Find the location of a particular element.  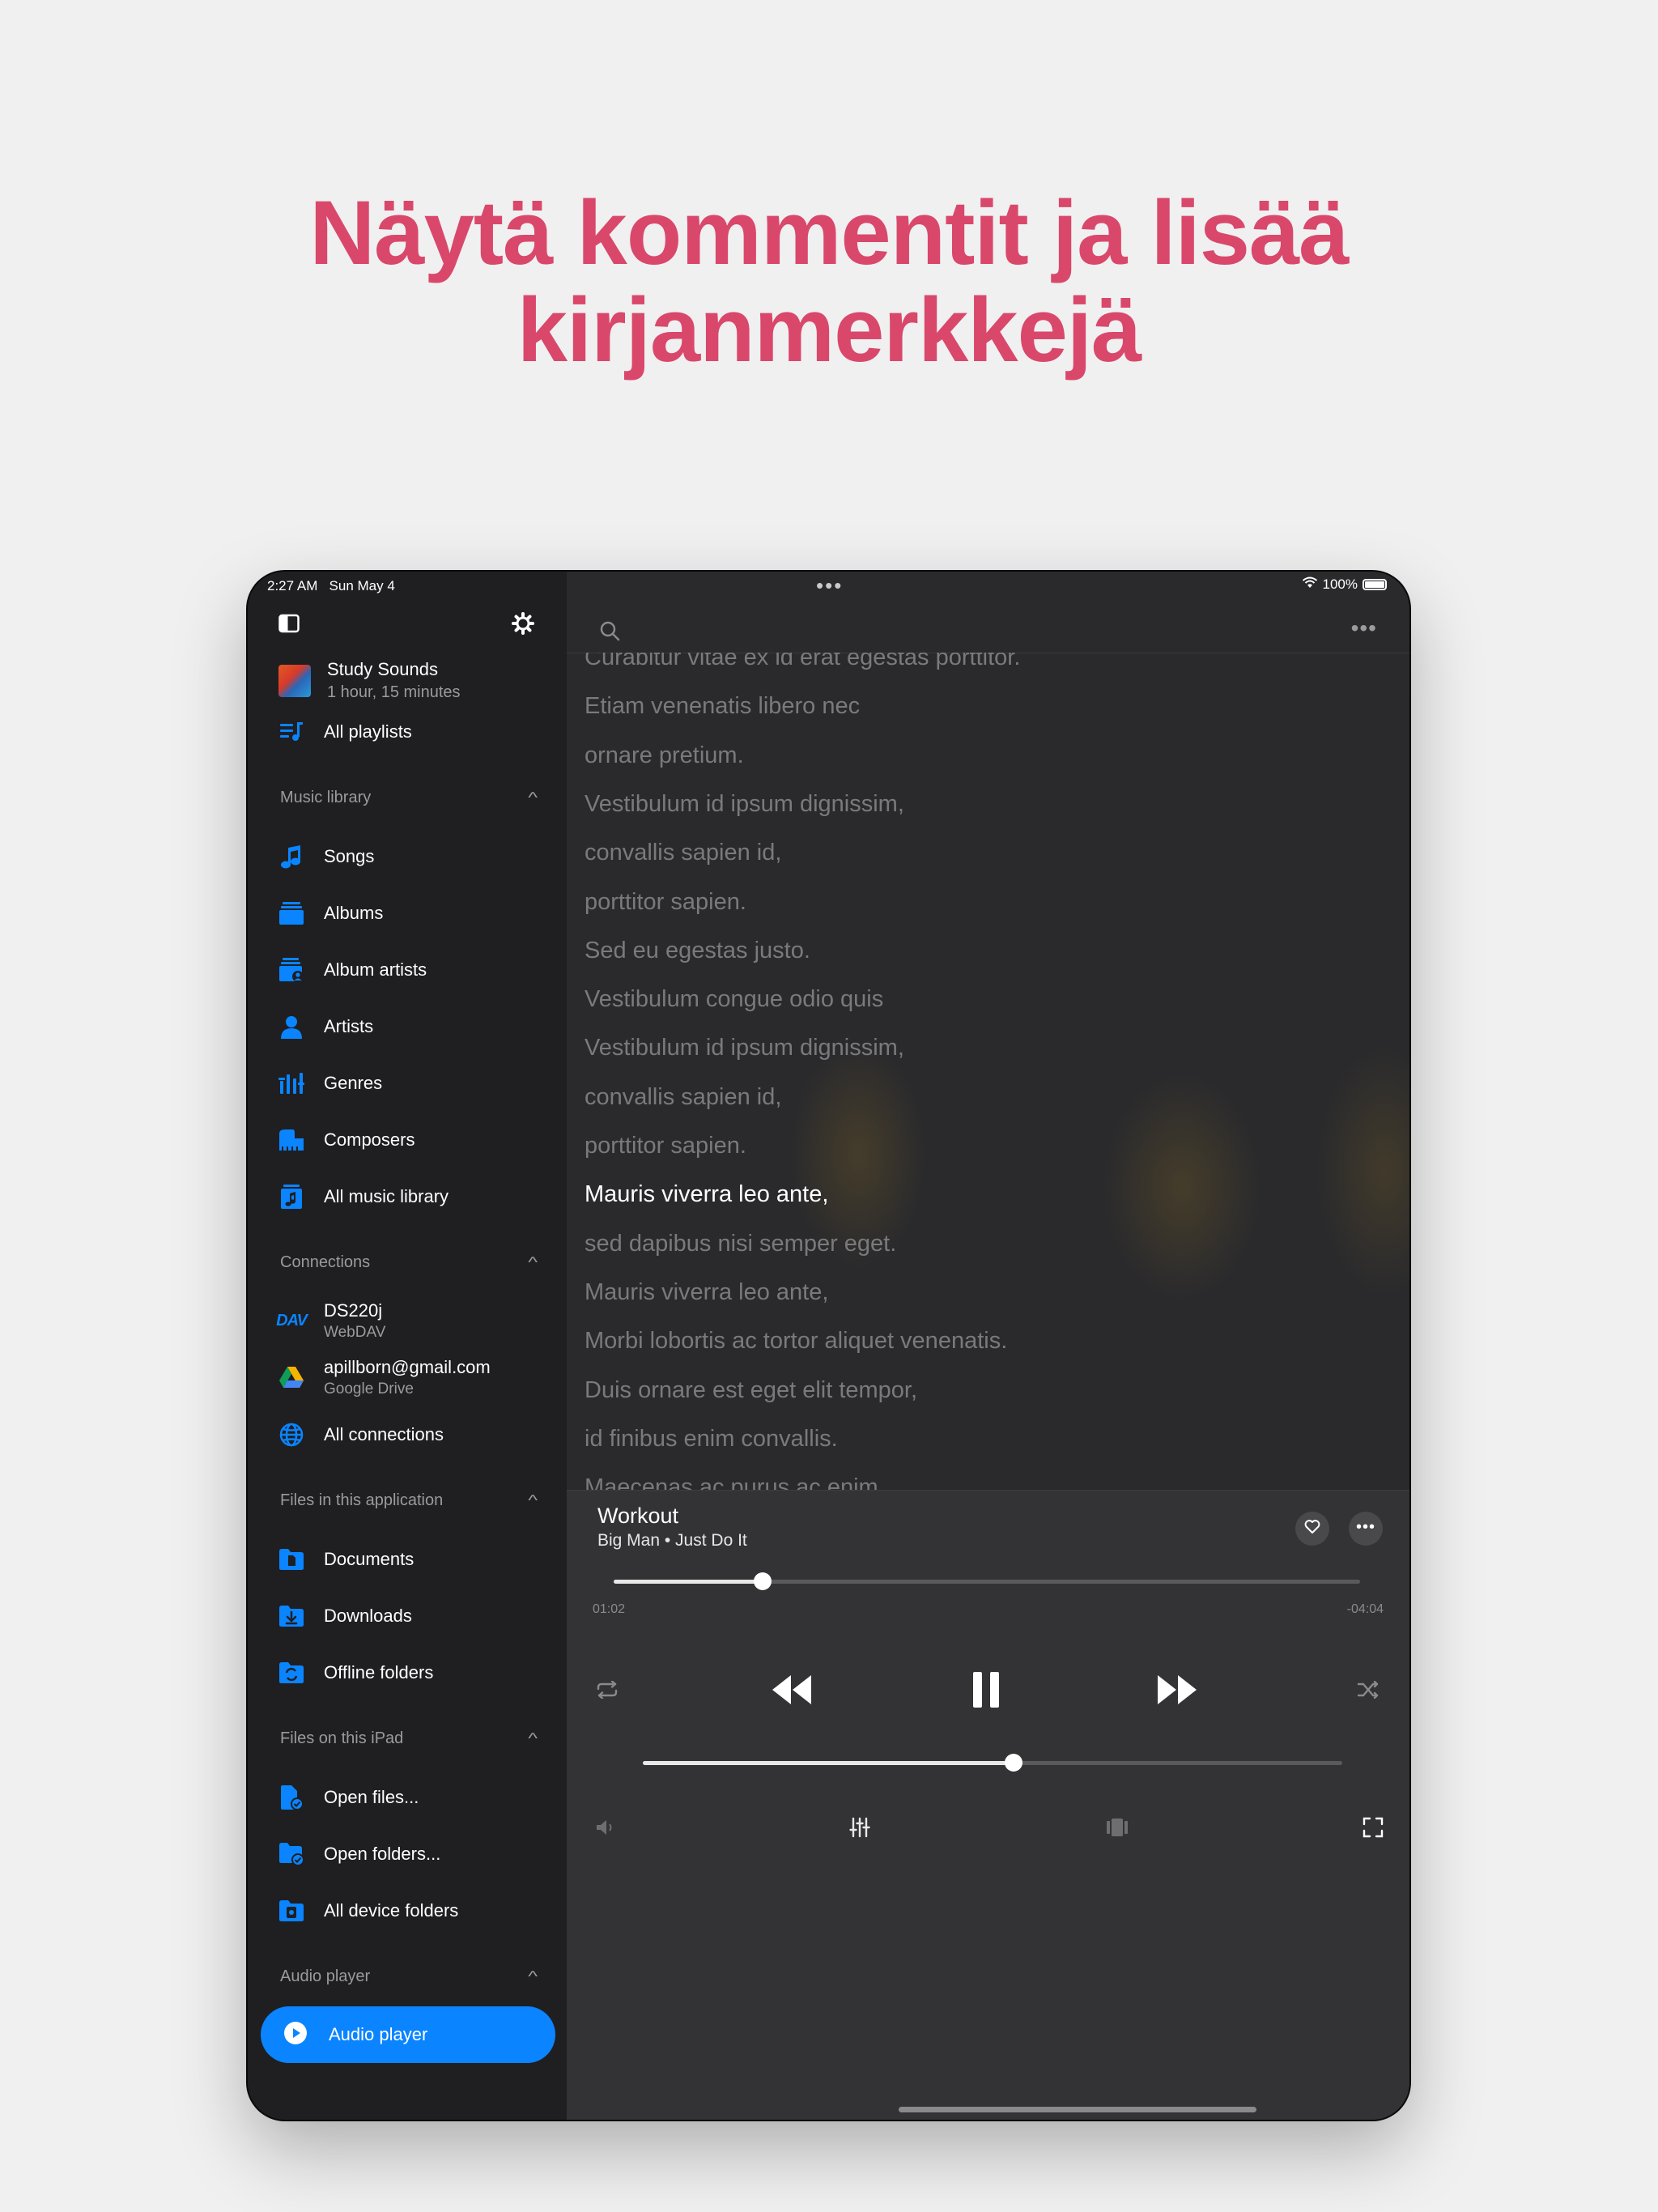

section-app-files: Files in this application ^ is located at coordinates (409, 1500).